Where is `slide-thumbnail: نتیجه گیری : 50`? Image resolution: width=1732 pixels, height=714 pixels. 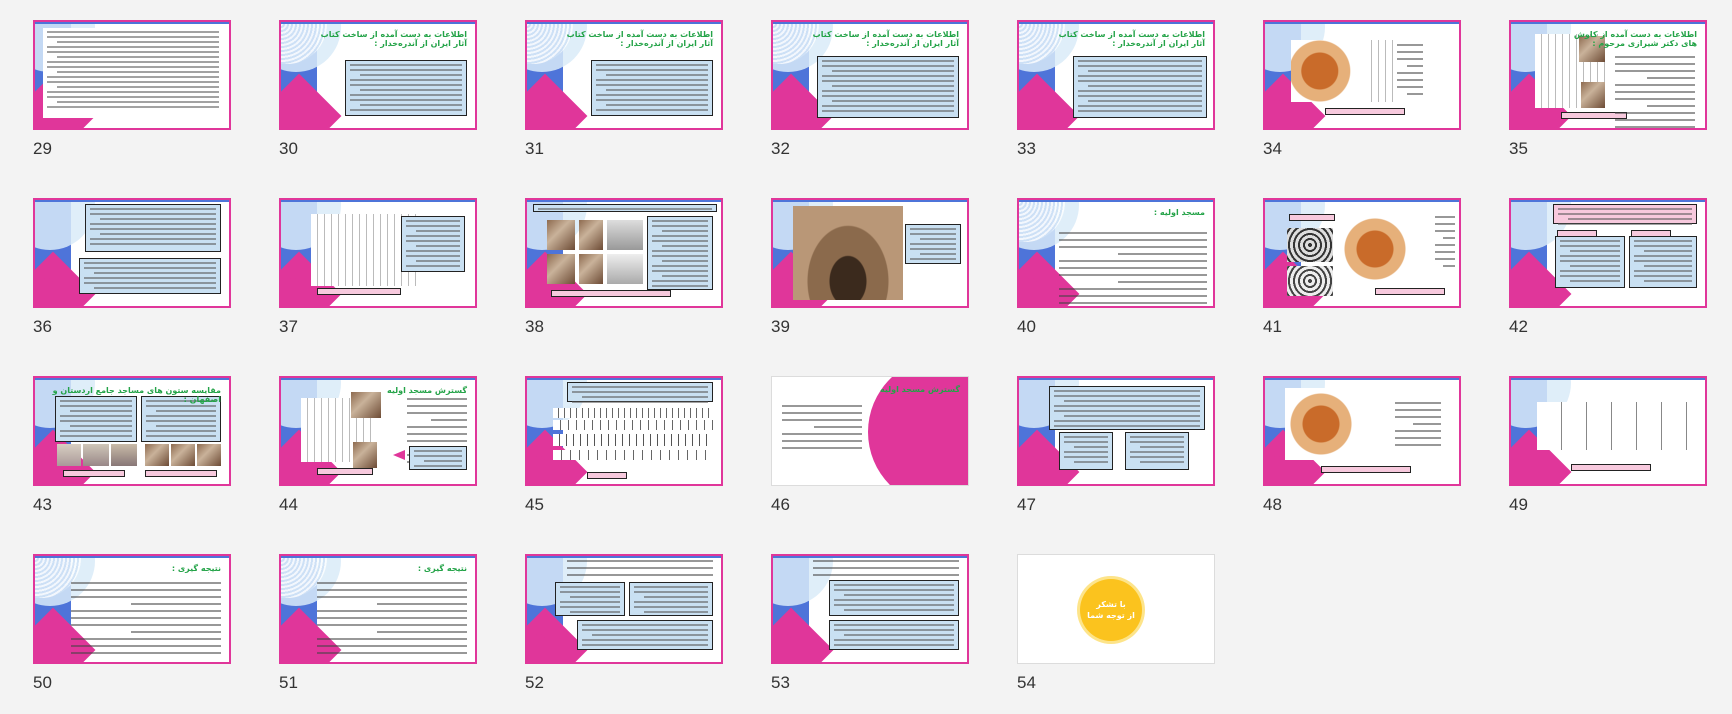
slide-thumbnail: نتیجه گیری : 50 is located at coordinates (134, 624).